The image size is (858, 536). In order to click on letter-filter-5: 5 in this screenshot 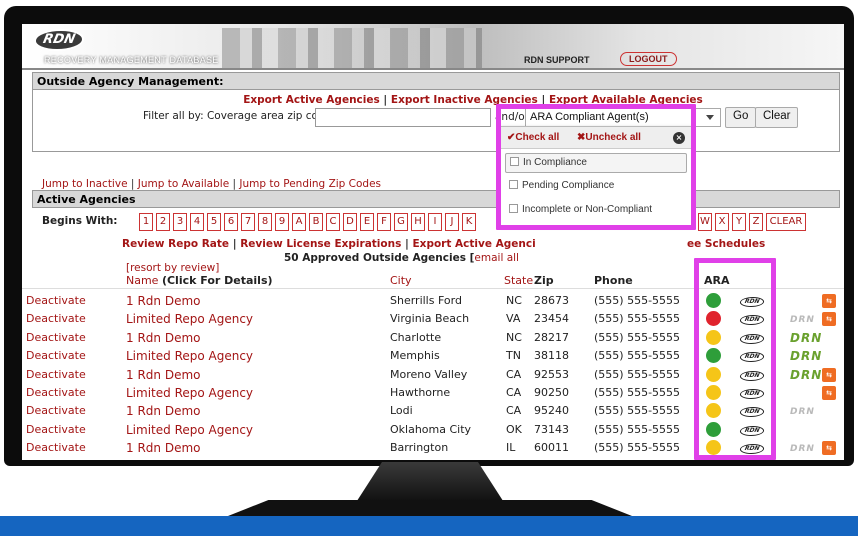, I will do `click(214, 222)`.